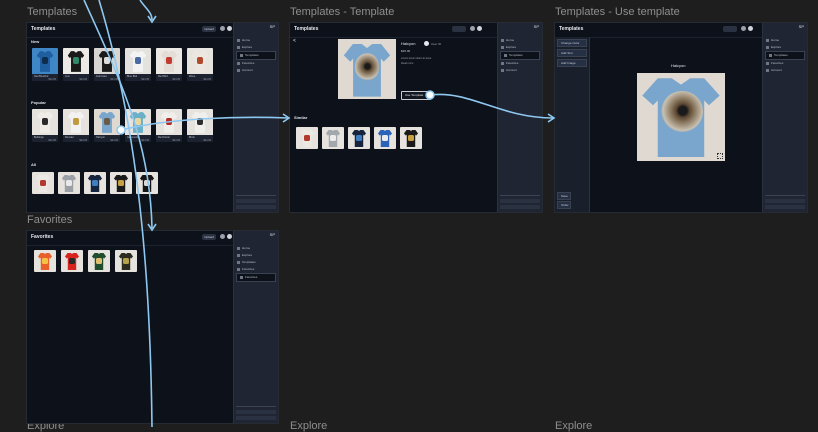  I want to click on arrow-to-templates, so click(146, 10).